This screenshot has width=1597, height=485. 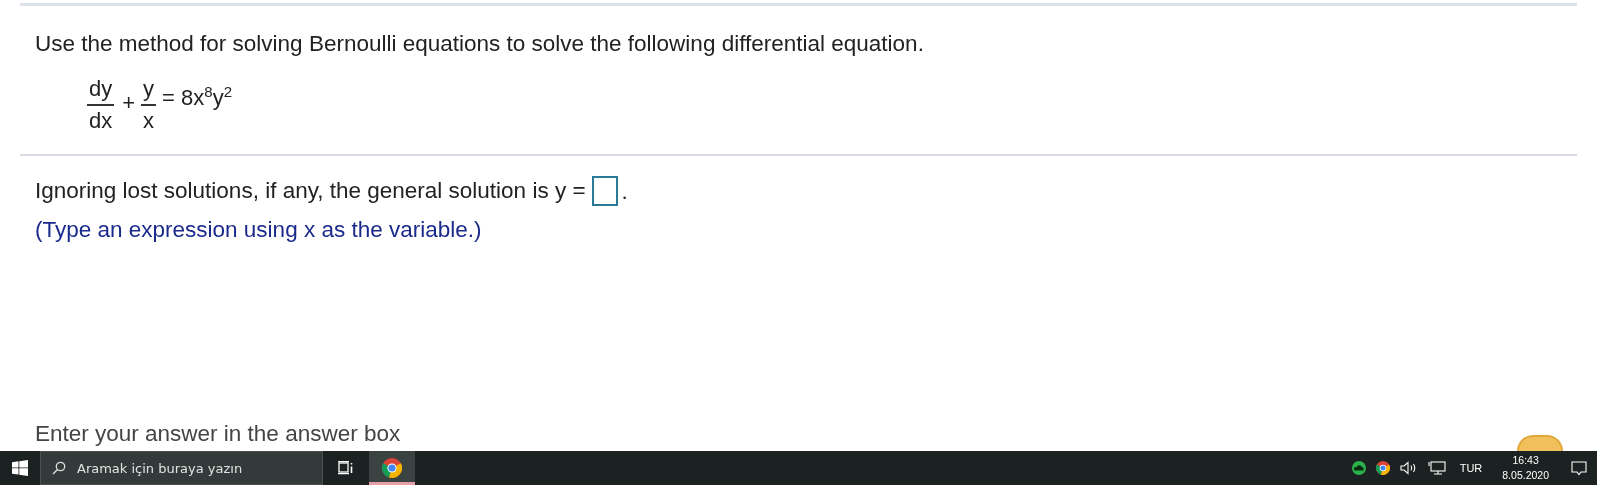 I want to click on windows-icon, so click(x=20, y=468).